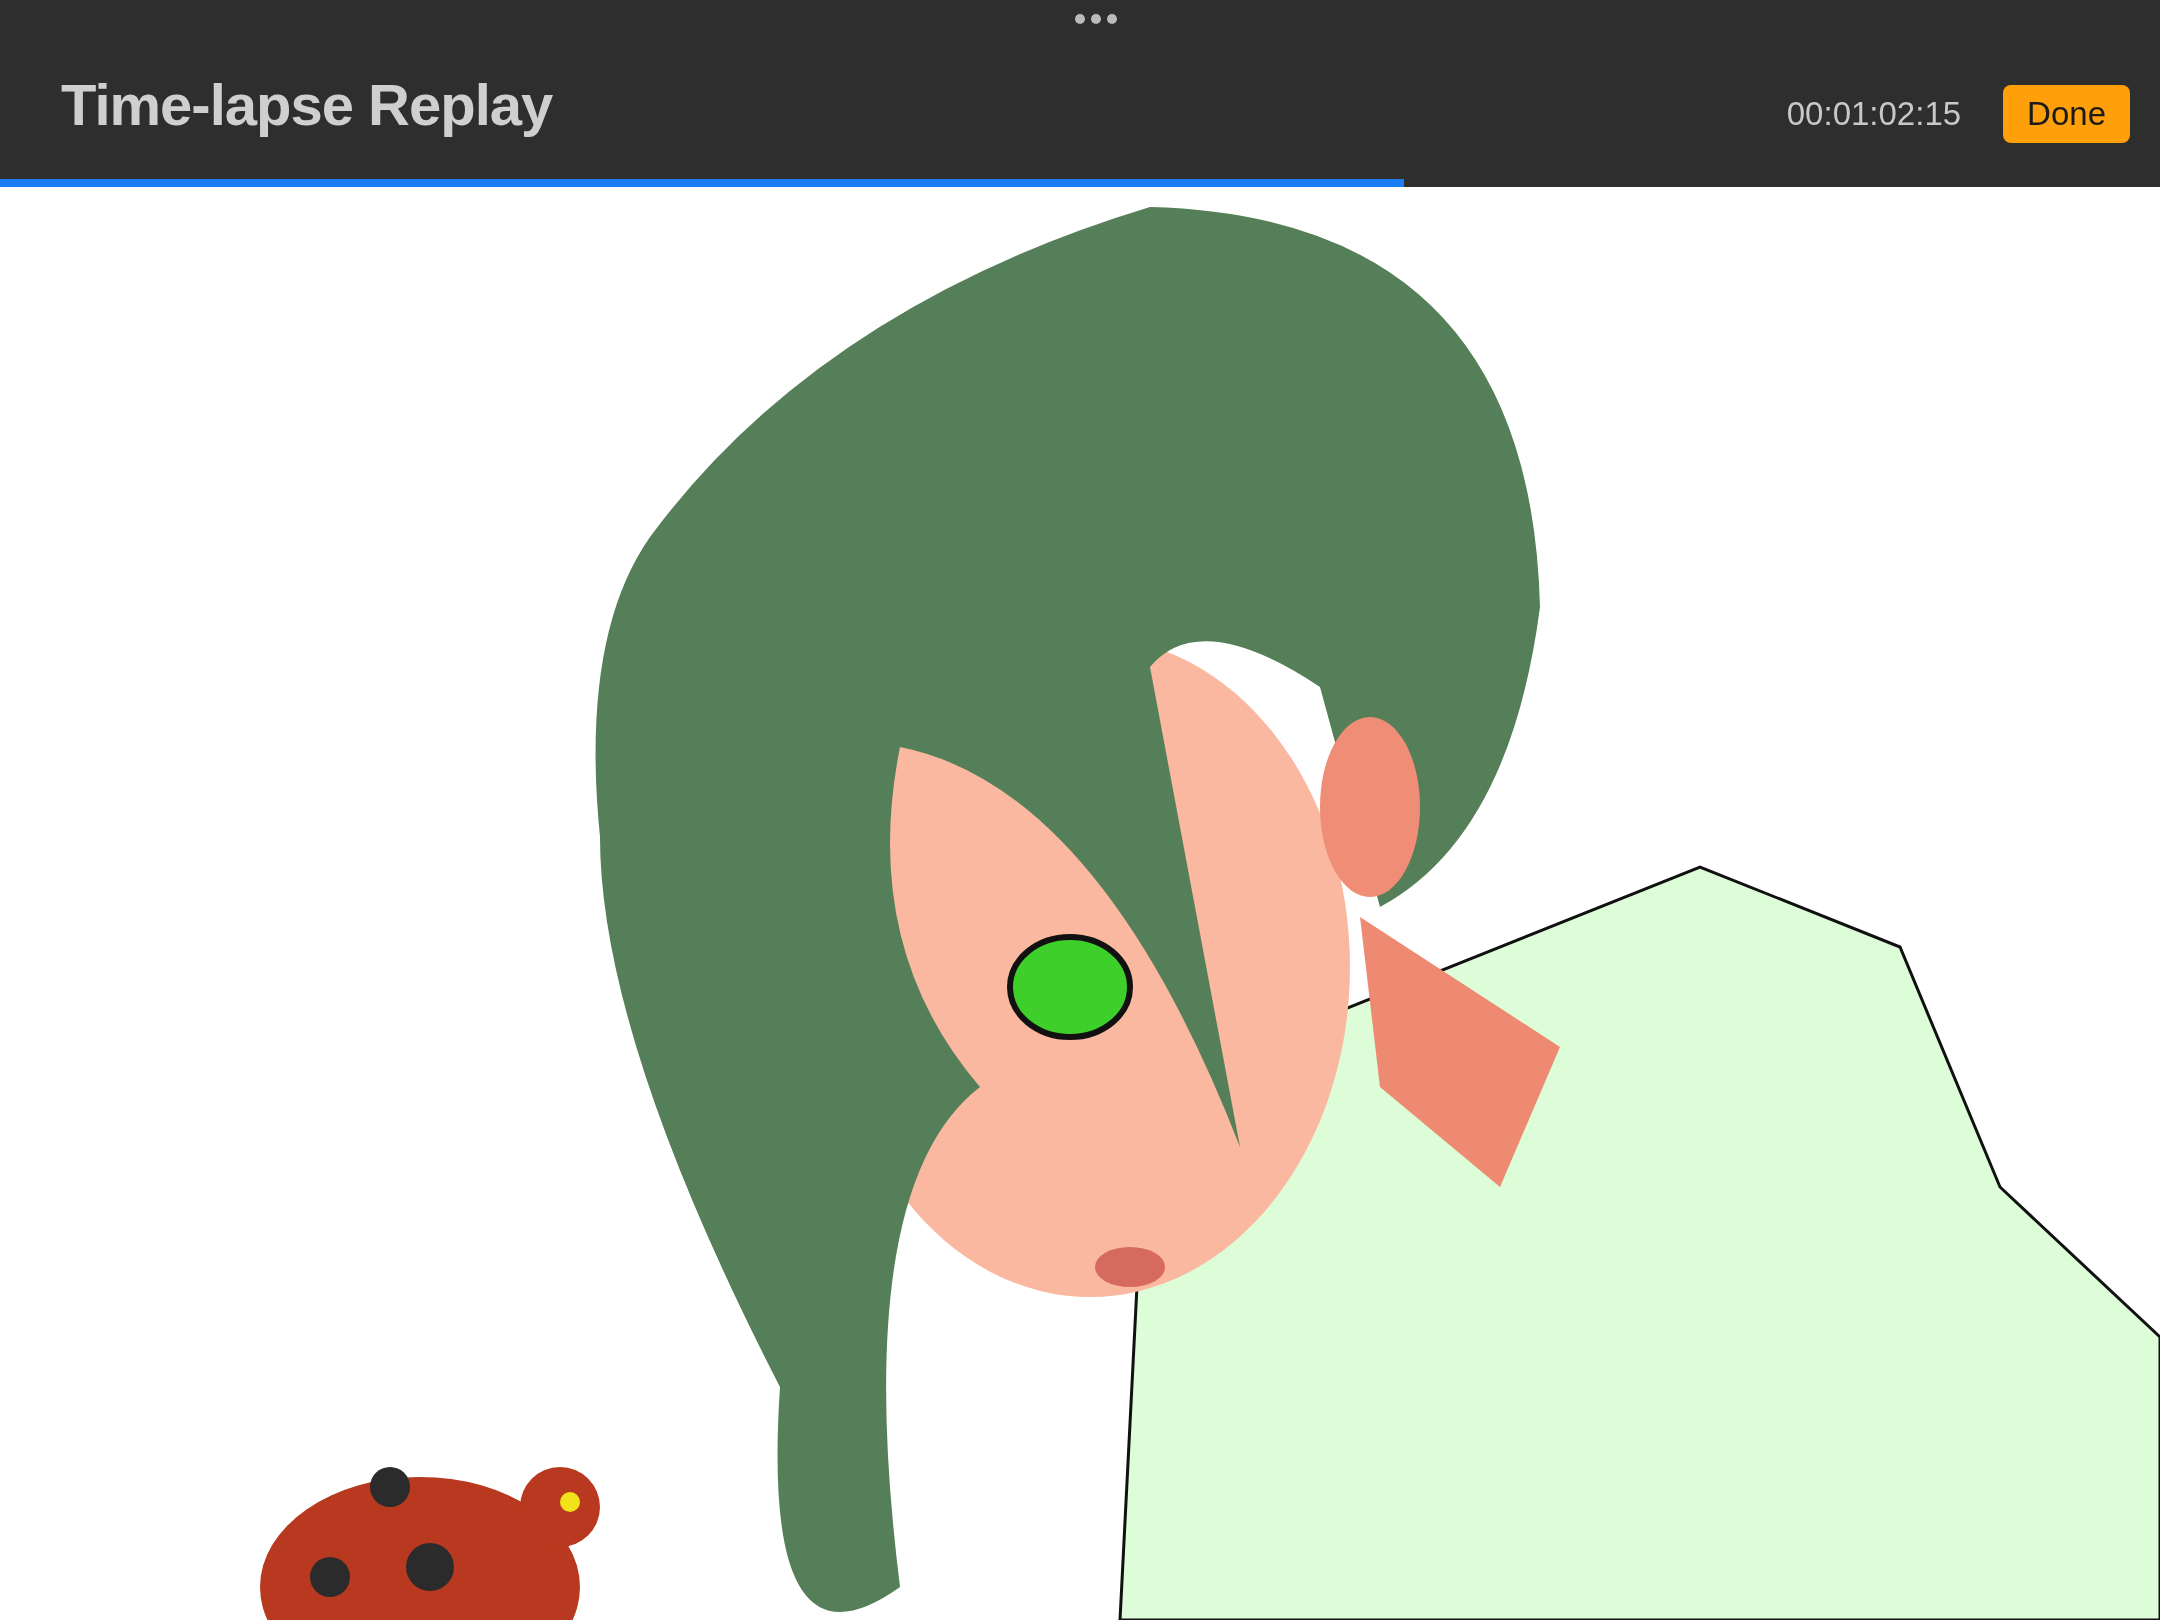  Describe the element at coordinates (2066, 113) in the screenshot. I see `done-button: Done` at that location.